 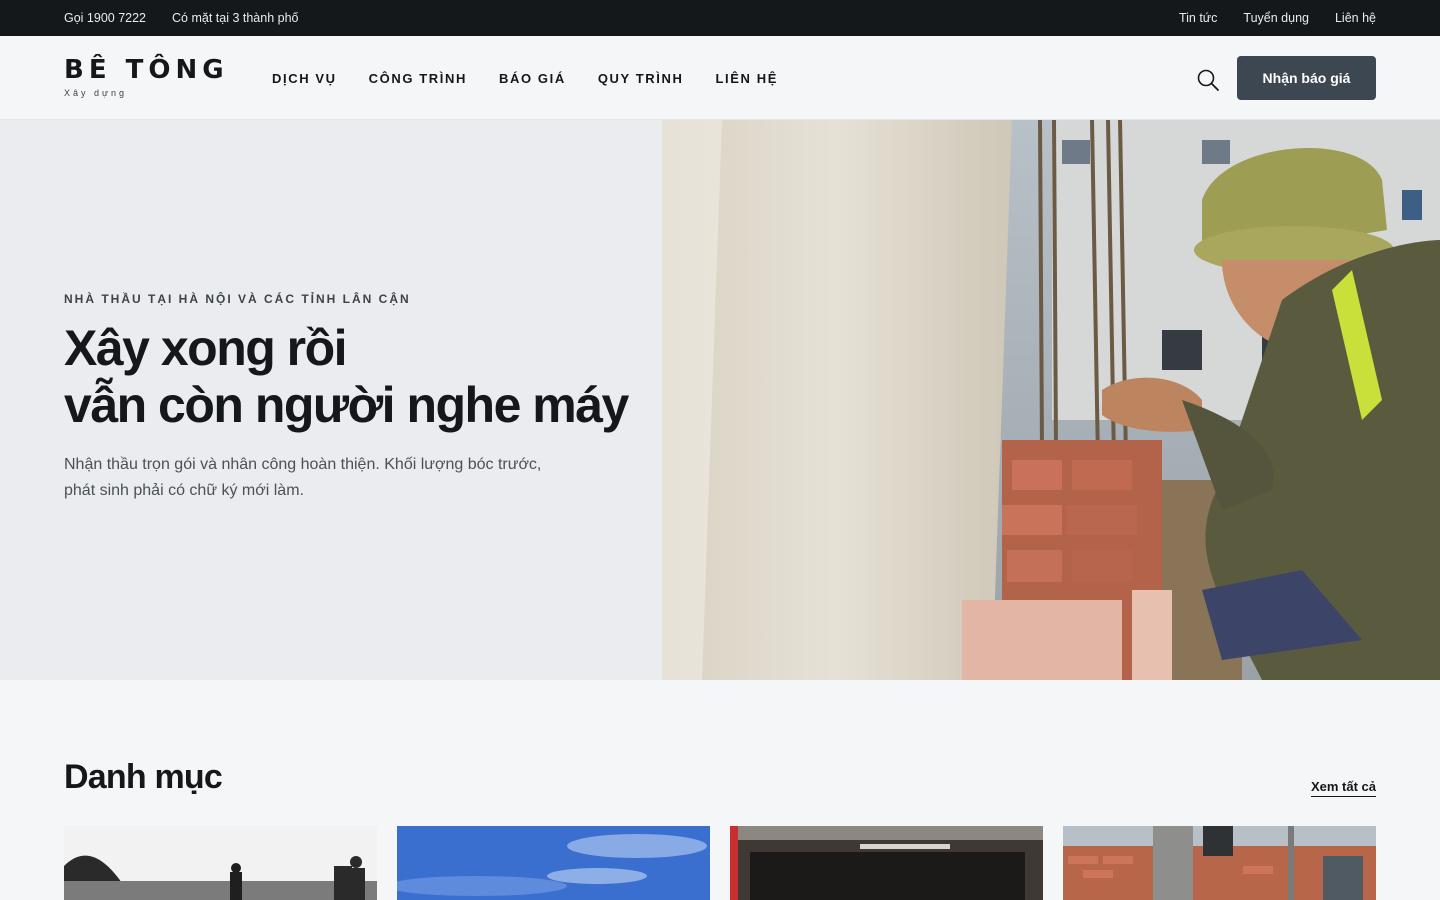 I want to click on description-line-2: phát sinh phải có chữ ký mới làm., so click(x=184, y=490).